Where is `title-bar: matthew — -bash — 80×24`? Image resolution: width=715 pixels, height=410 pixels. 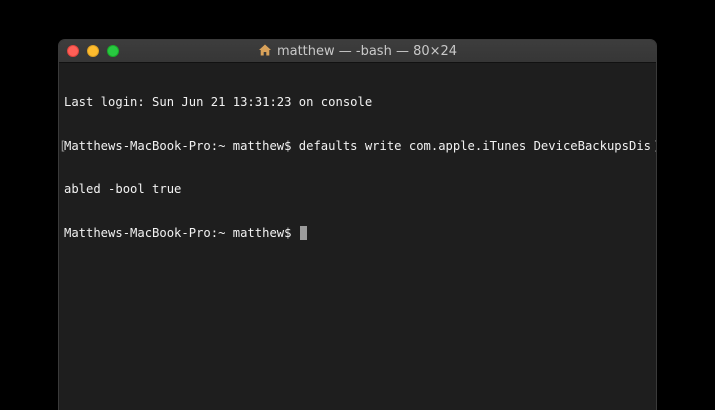 title-bar: matthew — -bash — 80×24 is located at coordinates (357, 51).